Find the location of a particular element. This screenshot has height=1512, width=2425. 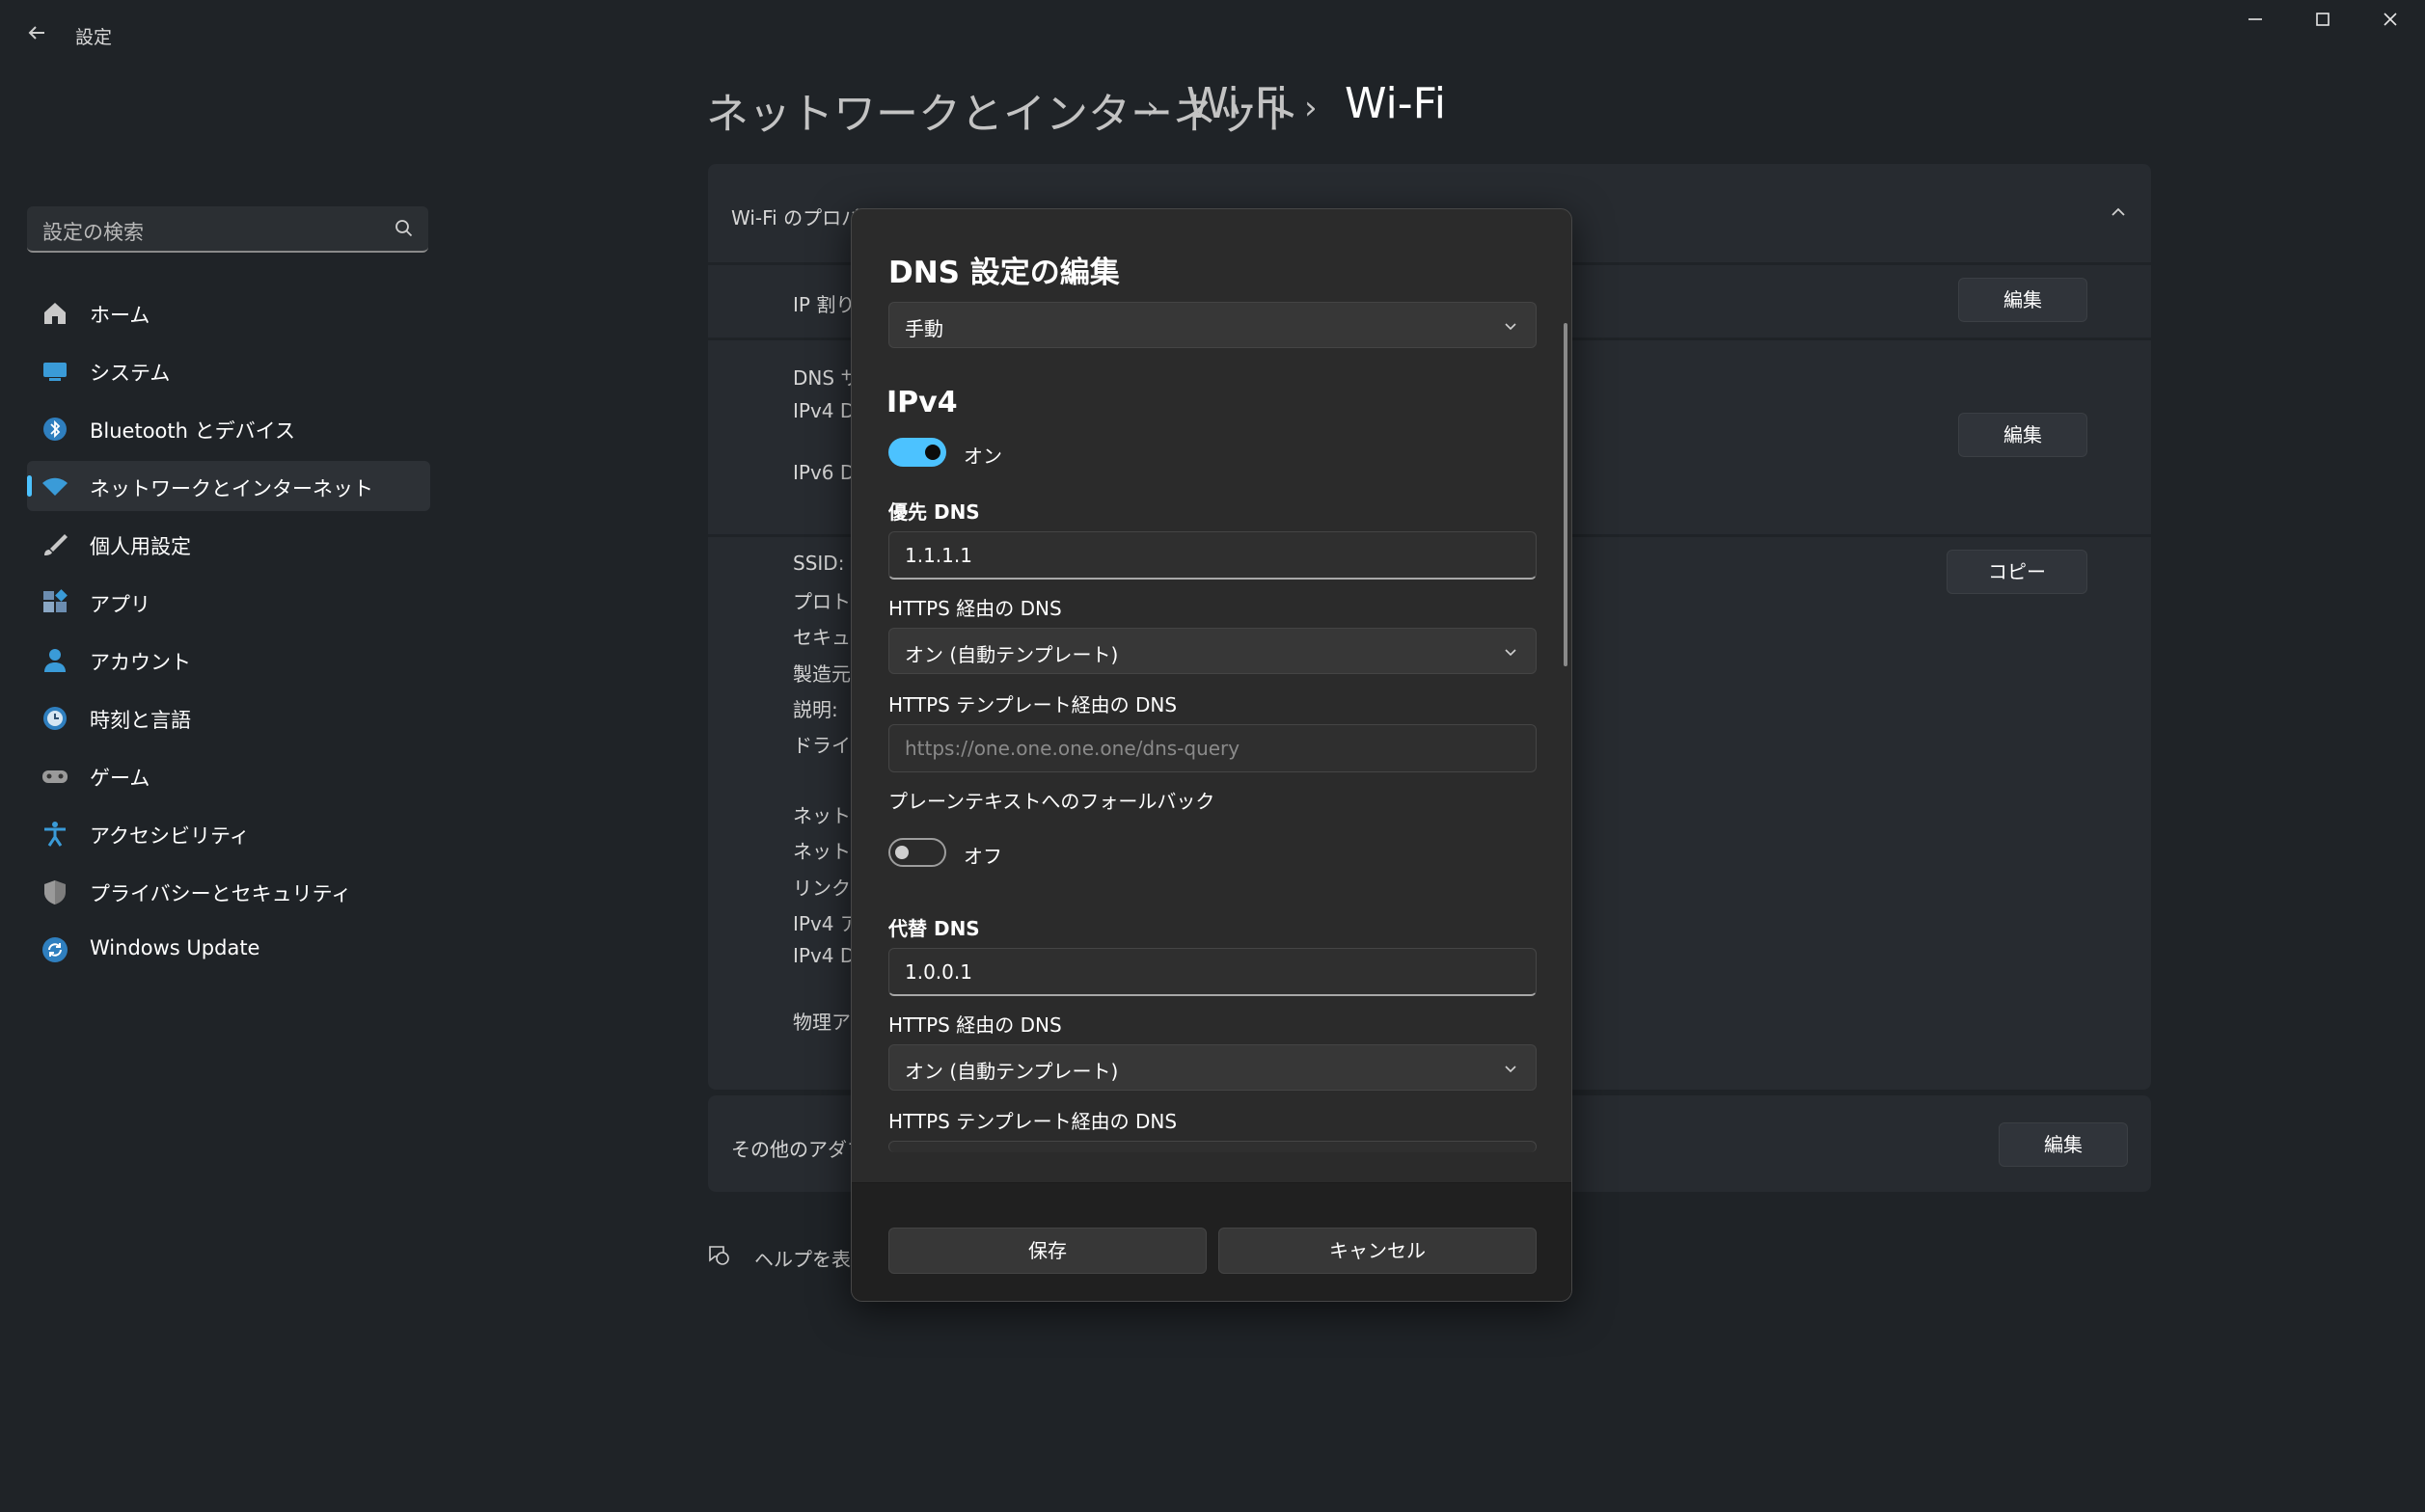

home-icon is located at coordinates (55, 313).